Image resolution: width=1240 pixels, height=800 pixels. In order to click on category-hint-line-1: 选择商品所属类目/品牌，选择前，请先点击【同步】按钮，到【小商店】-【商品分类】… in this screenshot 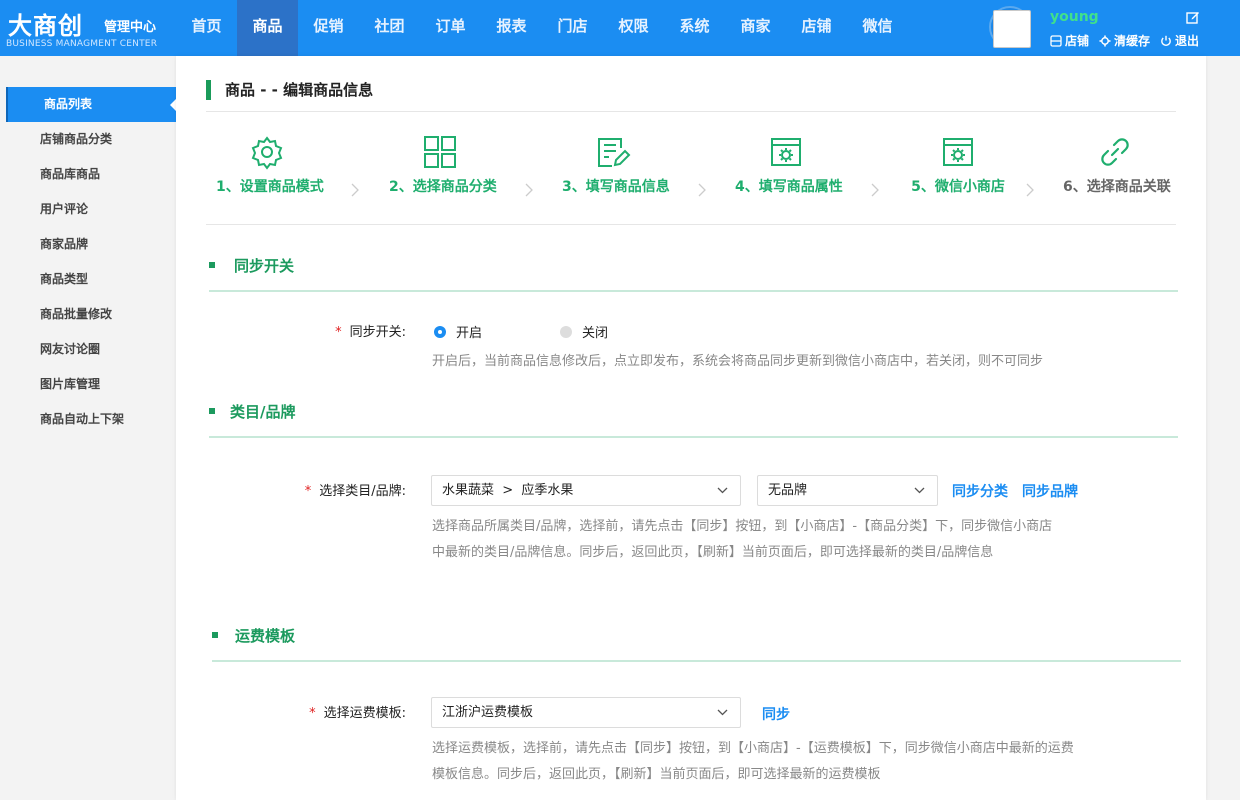, I will do `click(742, 526)`.